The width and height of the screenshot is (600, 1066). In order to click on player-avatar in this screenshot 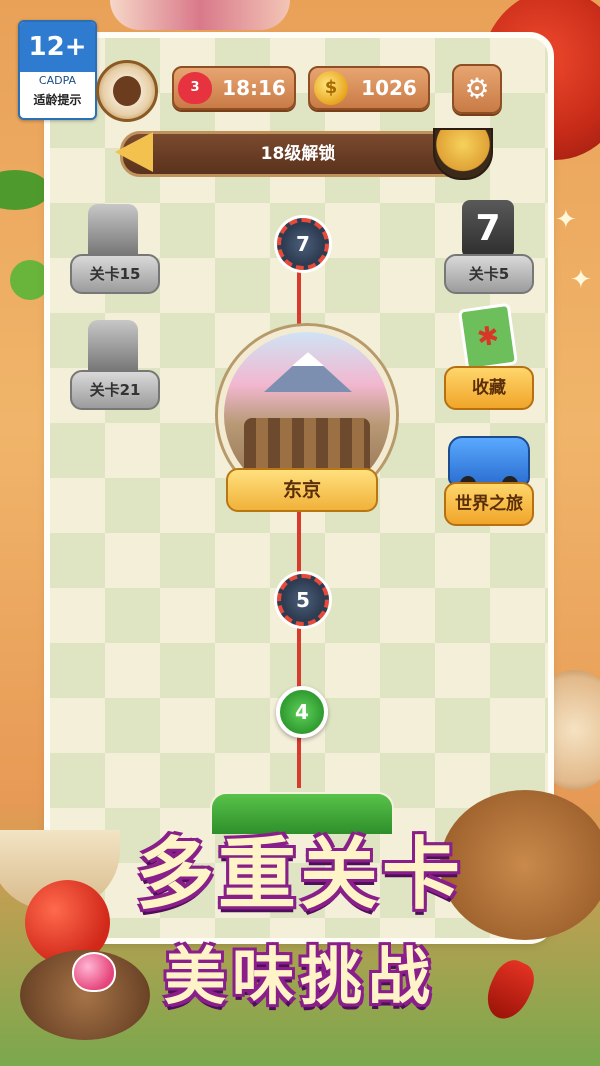, I will do `click(127, 91)`.